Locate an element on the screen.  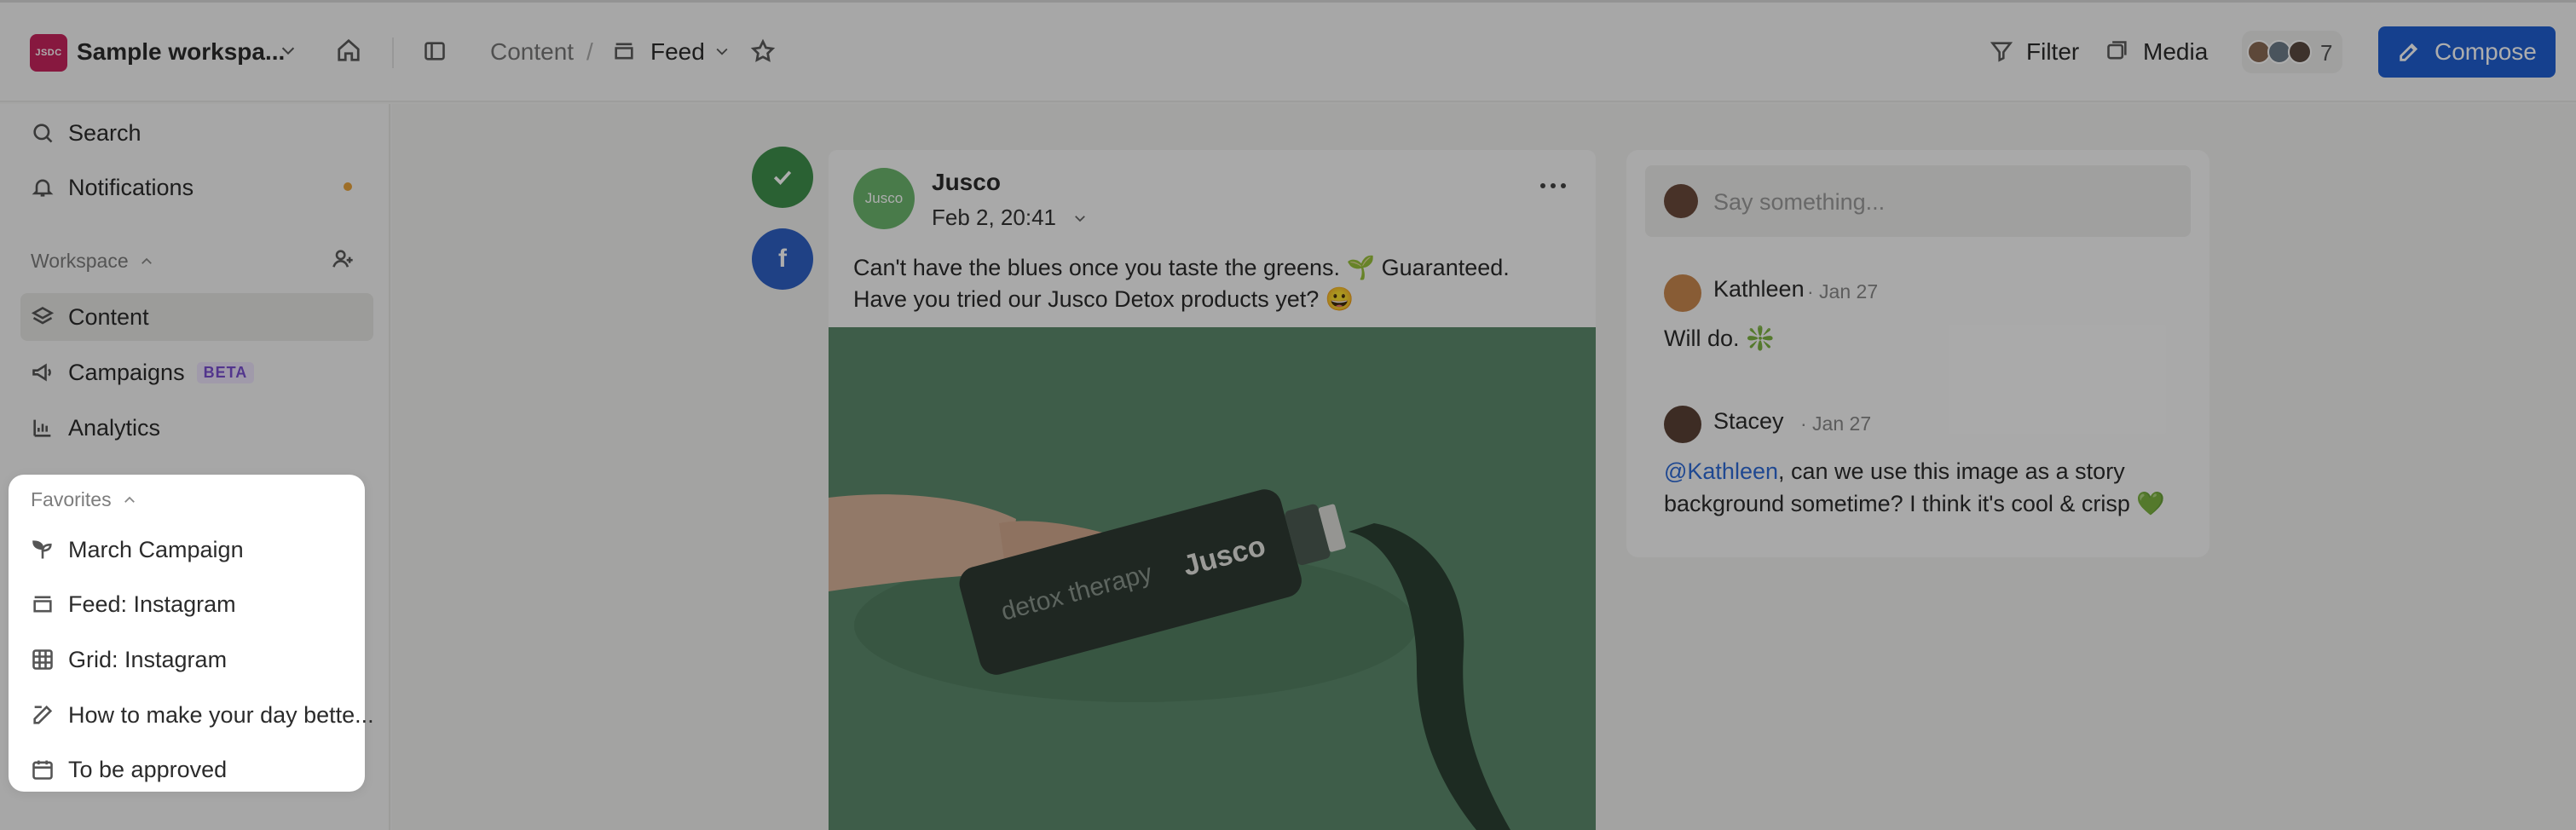
sidebar-item-label: Notifications is located at coordinates (131, 187).